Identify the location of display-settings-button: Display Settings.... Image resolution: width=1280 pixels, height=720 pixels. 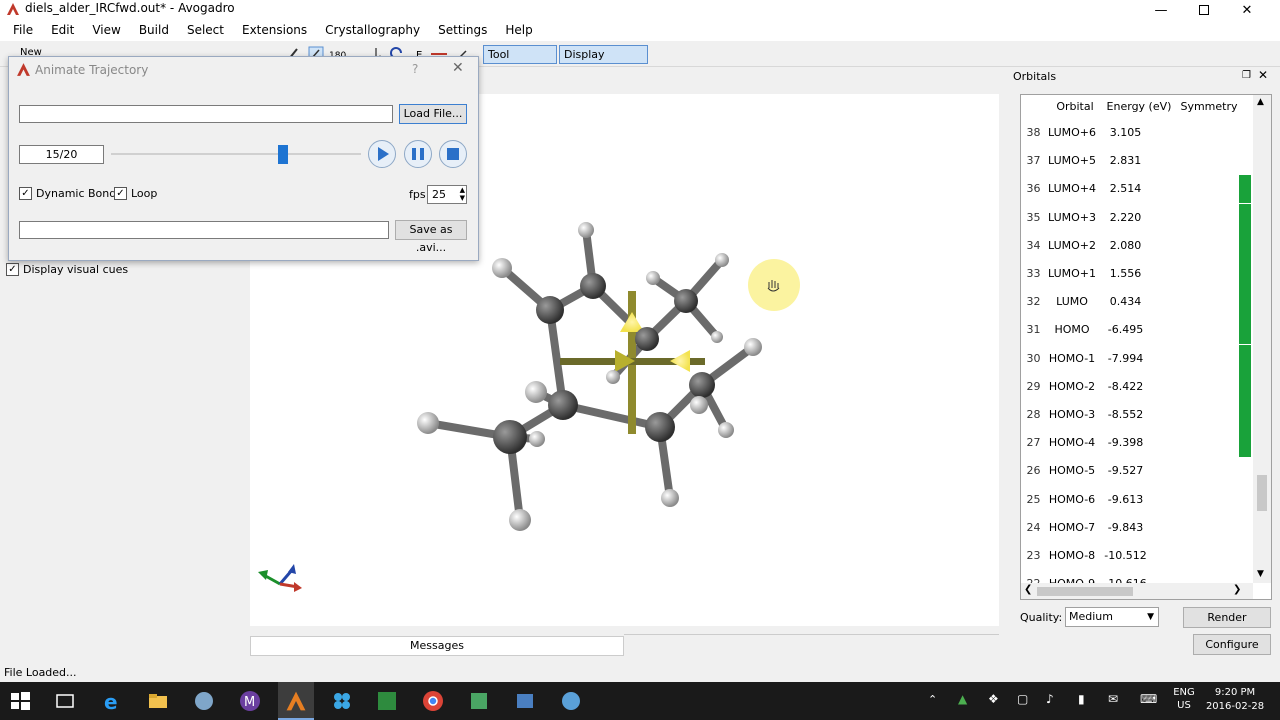
(603, 61).